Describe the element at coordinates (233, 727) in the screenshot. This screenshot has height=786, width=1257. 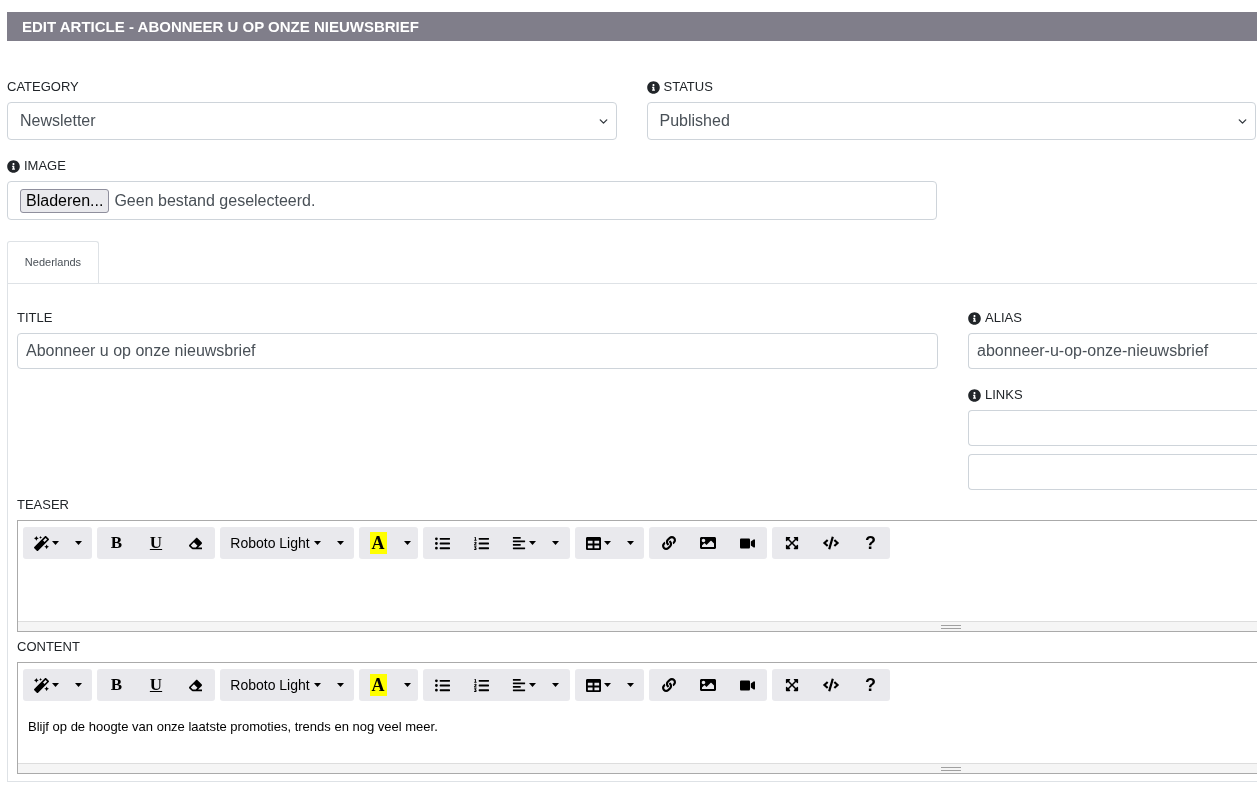
I see `editor-text: Blijf op de hoogte van onze laatste promoties, trends en nog veel meer.` at that location.